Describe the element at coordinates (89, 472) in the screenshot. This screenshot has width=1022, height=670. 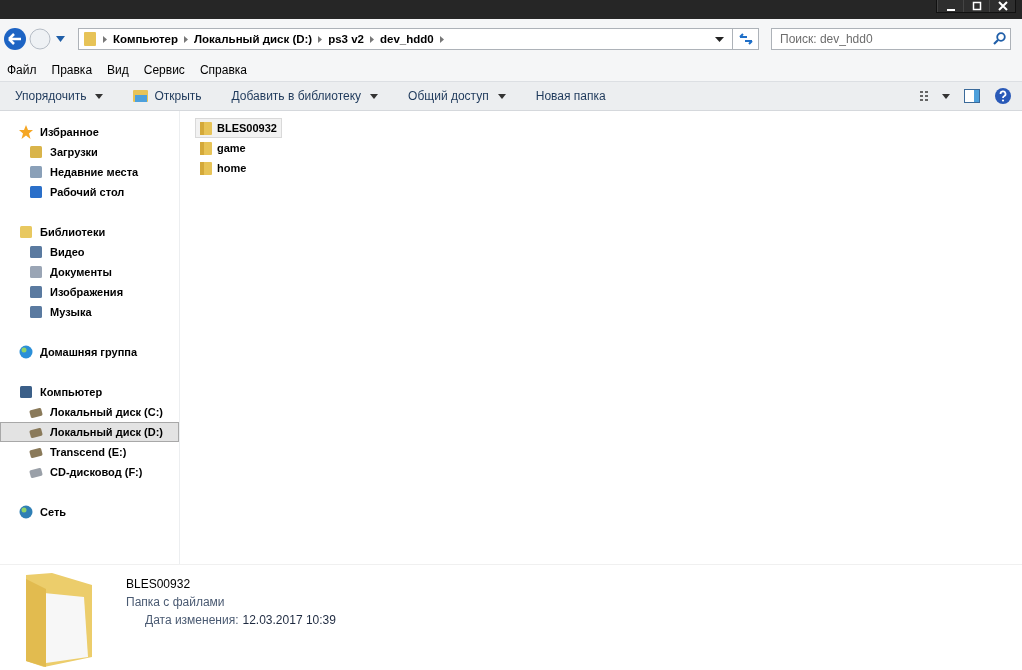
I see `nav-item: CD-дисковод (F:)` at that location.